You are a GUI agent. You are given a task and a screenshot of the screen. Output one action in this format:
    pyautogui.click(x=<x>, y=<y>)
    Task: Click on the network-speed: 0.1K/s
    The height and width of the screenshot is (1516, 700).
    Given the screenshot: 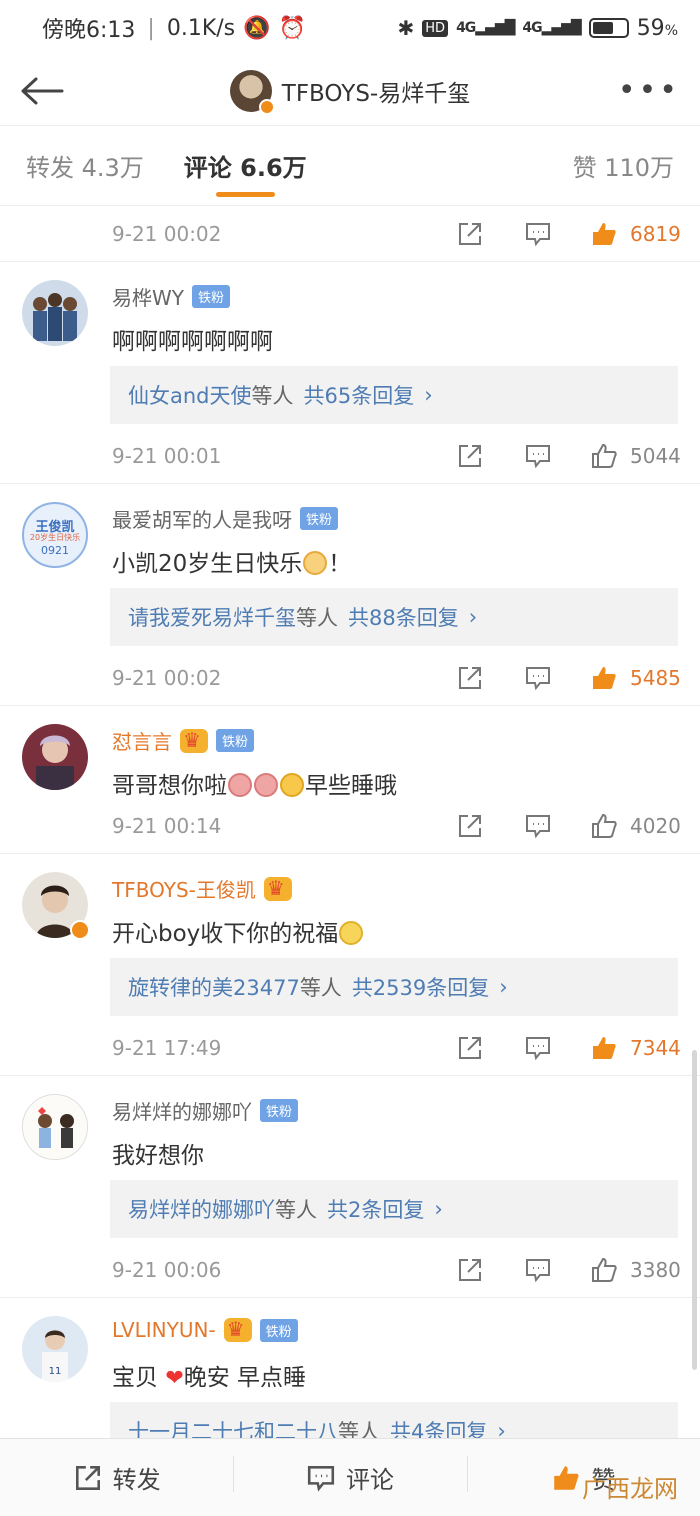 What is the action you would take?
    pyautogui.click(x=201, y=28)
    